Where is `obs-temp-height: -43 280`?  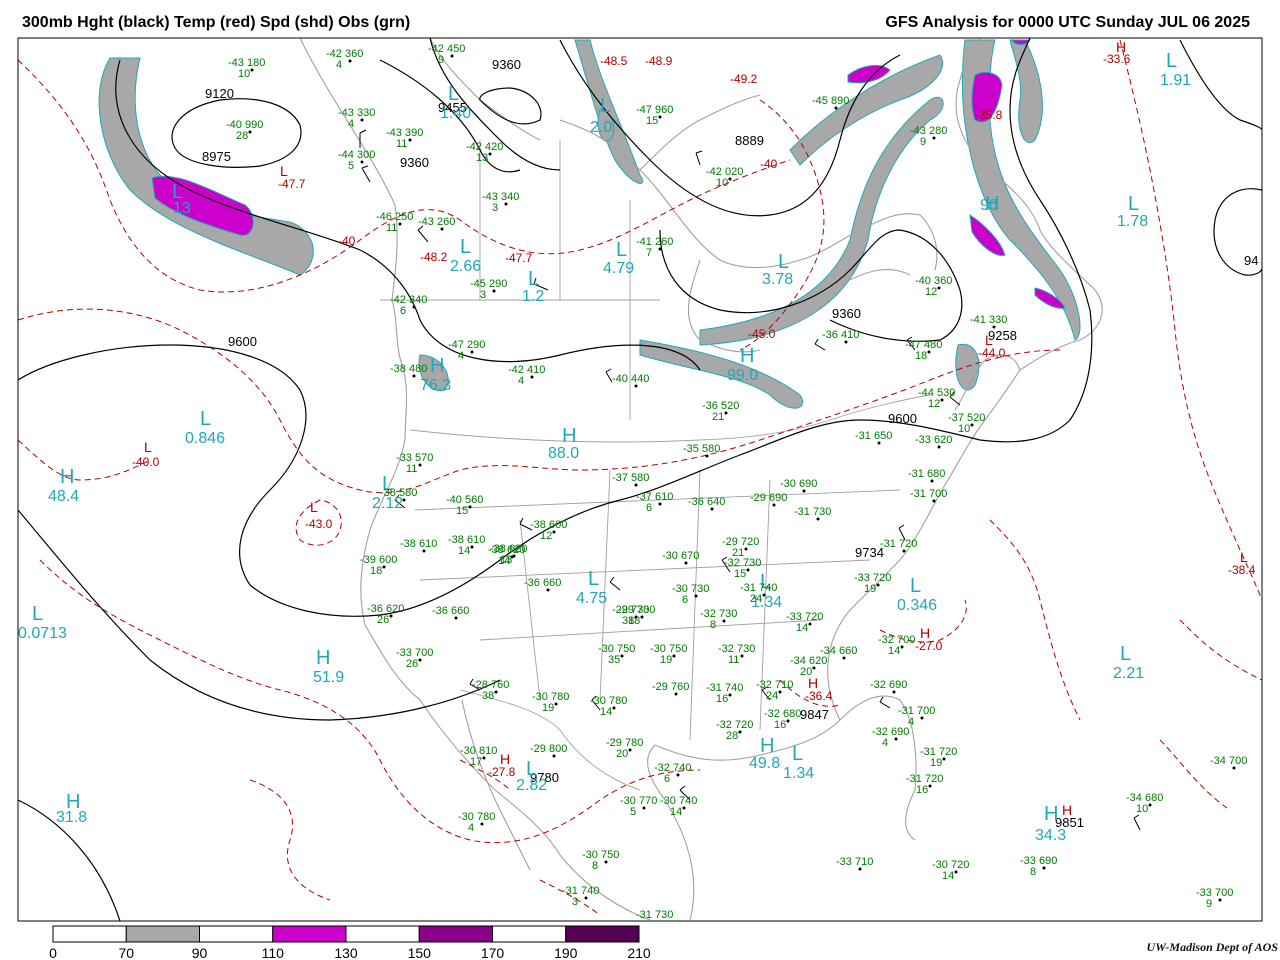 obs-temp-height: -43 280 is located at coordinates (928, 131).